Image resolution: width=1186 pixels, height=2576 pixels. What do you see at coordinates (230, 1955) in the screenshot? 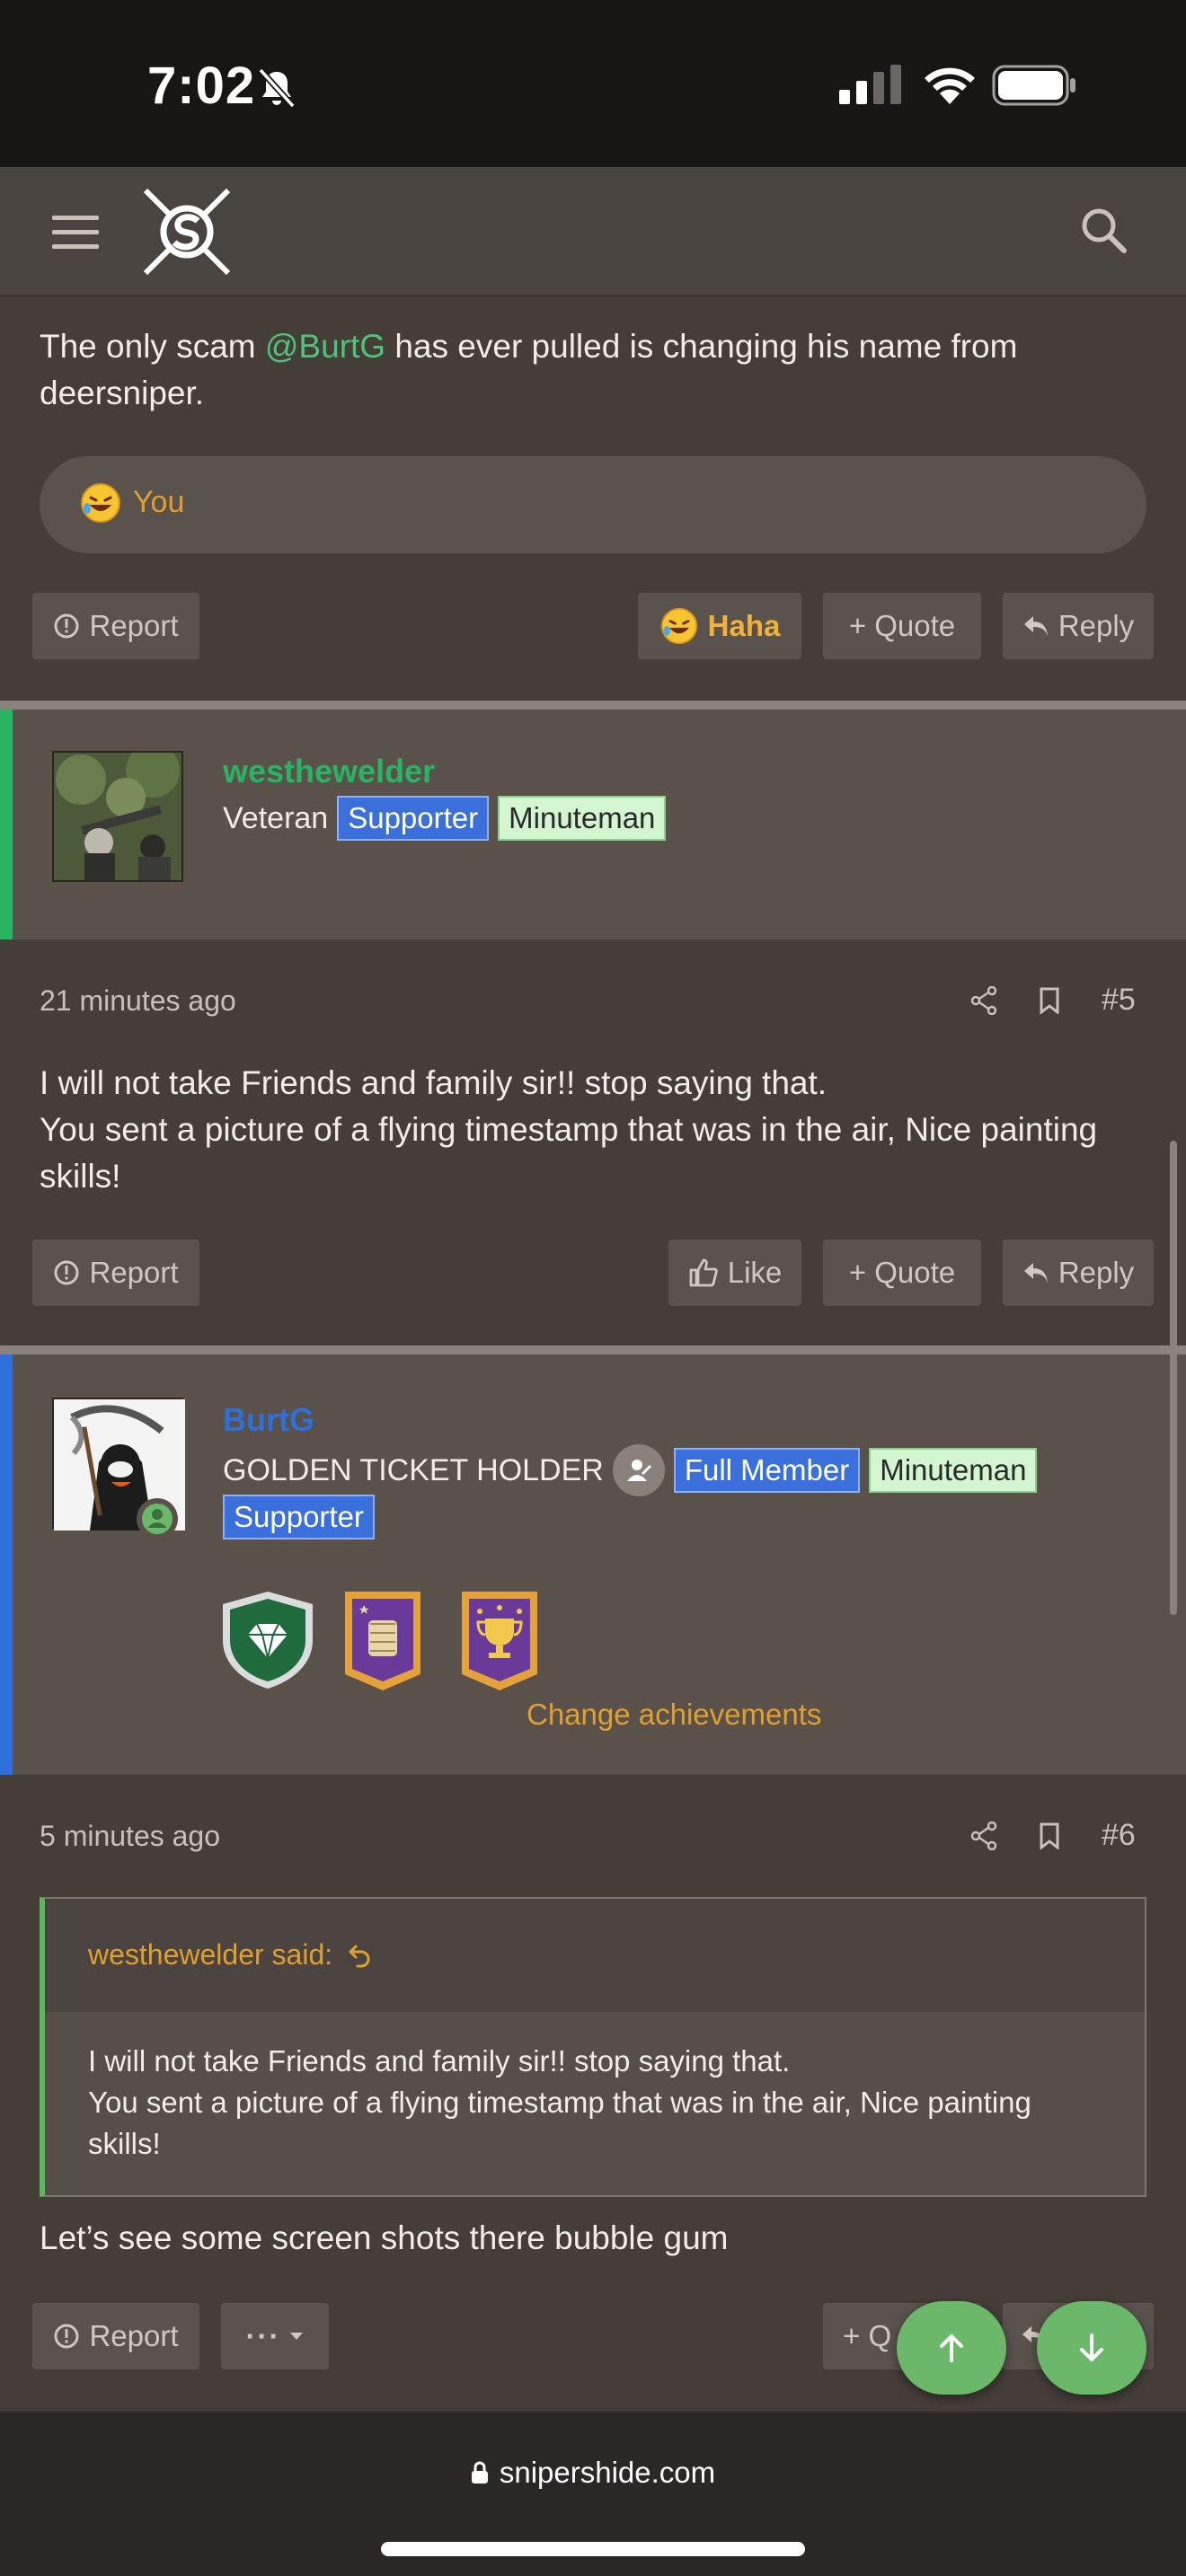
I see `quote-author-link: westhewelder said:` at bounding box center [230, 1955].